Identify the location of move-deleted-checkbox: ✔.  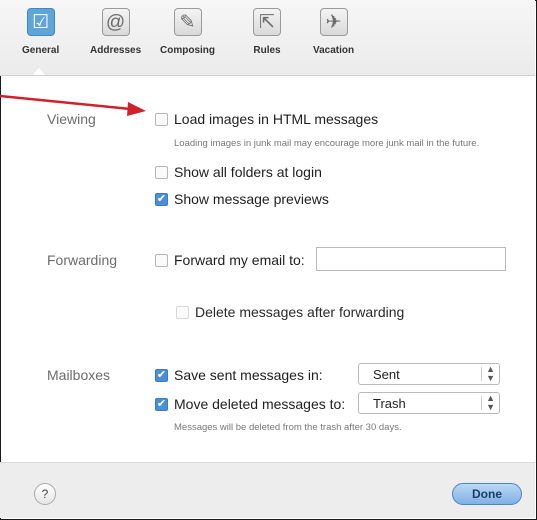
(161, 404).